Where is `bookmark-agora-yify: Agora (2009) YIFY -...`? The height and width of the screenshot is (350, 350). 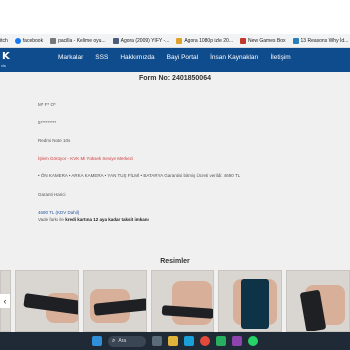
bookmark-agora-yify: Agora (2009) YIFY -... is located at coordinates (140, 40).